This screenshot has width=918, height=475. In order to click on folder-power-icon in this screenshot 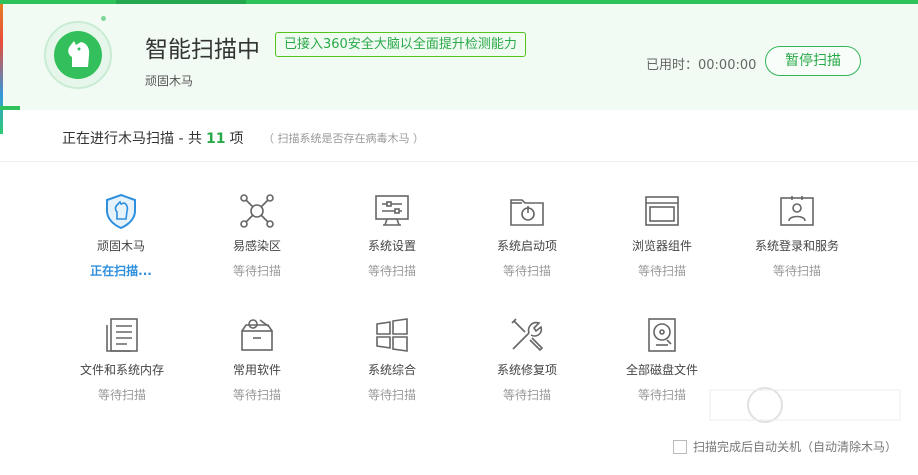, I will do `click(527, 211)`.